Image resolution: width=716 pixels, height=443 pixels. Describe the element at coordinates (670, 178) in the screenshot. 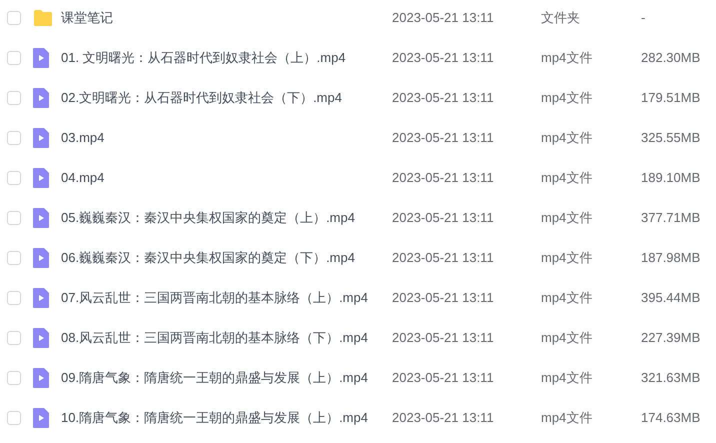

I see `file-size: 189.10MB` at that location.